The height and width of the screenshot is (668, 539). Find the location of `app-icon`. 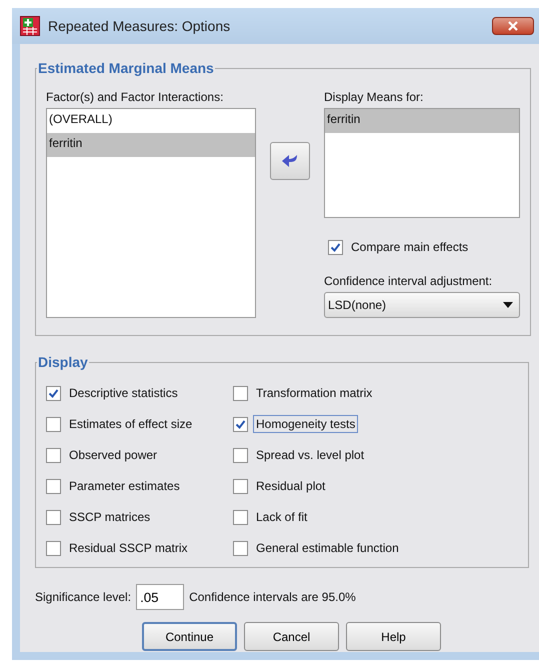

app-icon is located at coordinates (30, 26).